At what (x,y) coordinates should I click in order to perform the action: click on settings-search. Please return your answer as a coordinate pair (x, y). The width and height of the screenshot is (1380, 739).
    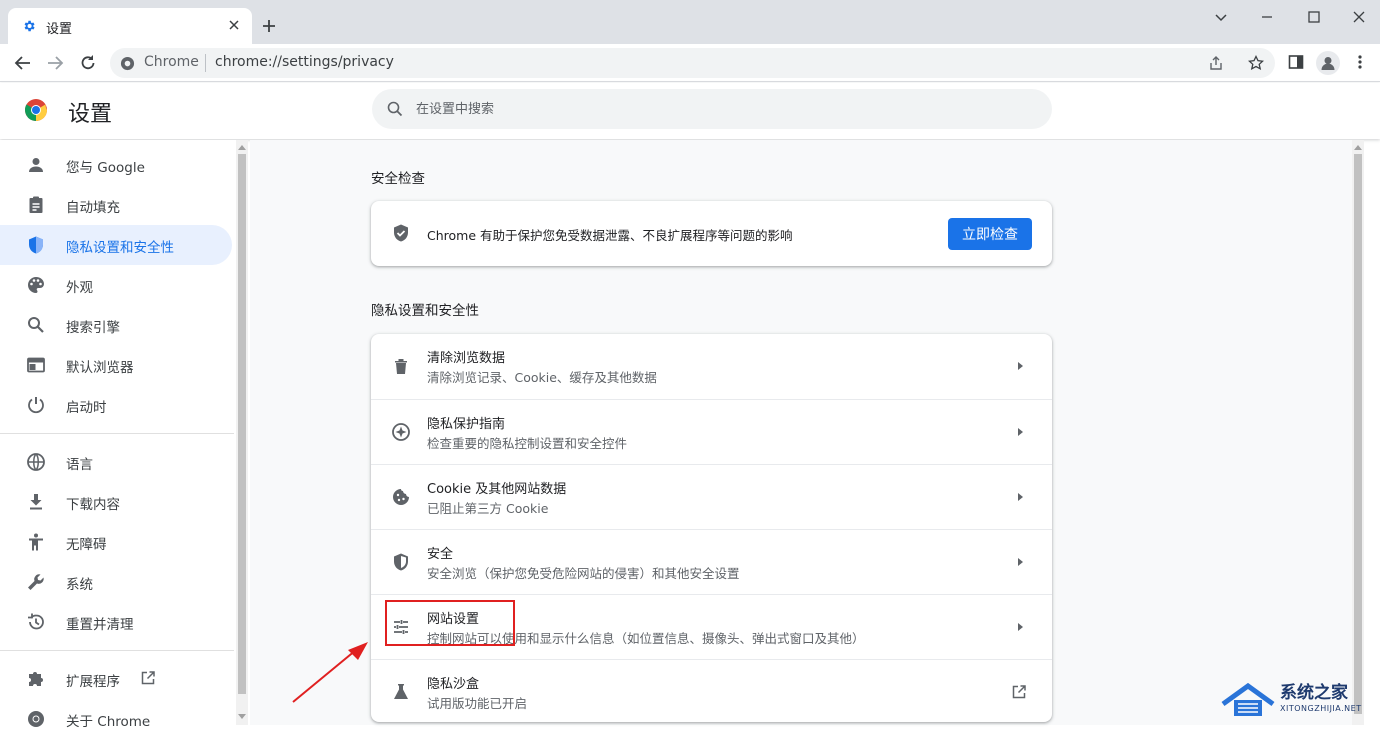
    Looking at the image, I should click on (712, 109).